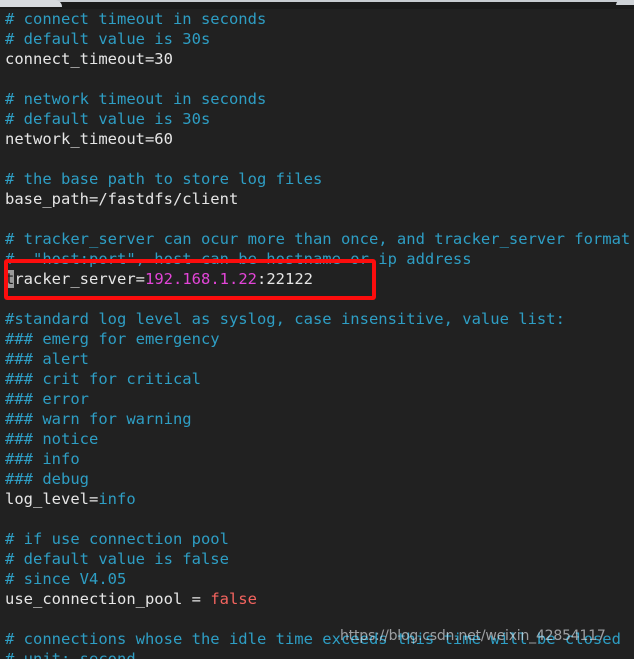 This screenshot has height=659, width=634. Describe the element at coordinates (89, 139) in the screenshot. I see `terminal-text-segment: network_timeout=60` at that location.